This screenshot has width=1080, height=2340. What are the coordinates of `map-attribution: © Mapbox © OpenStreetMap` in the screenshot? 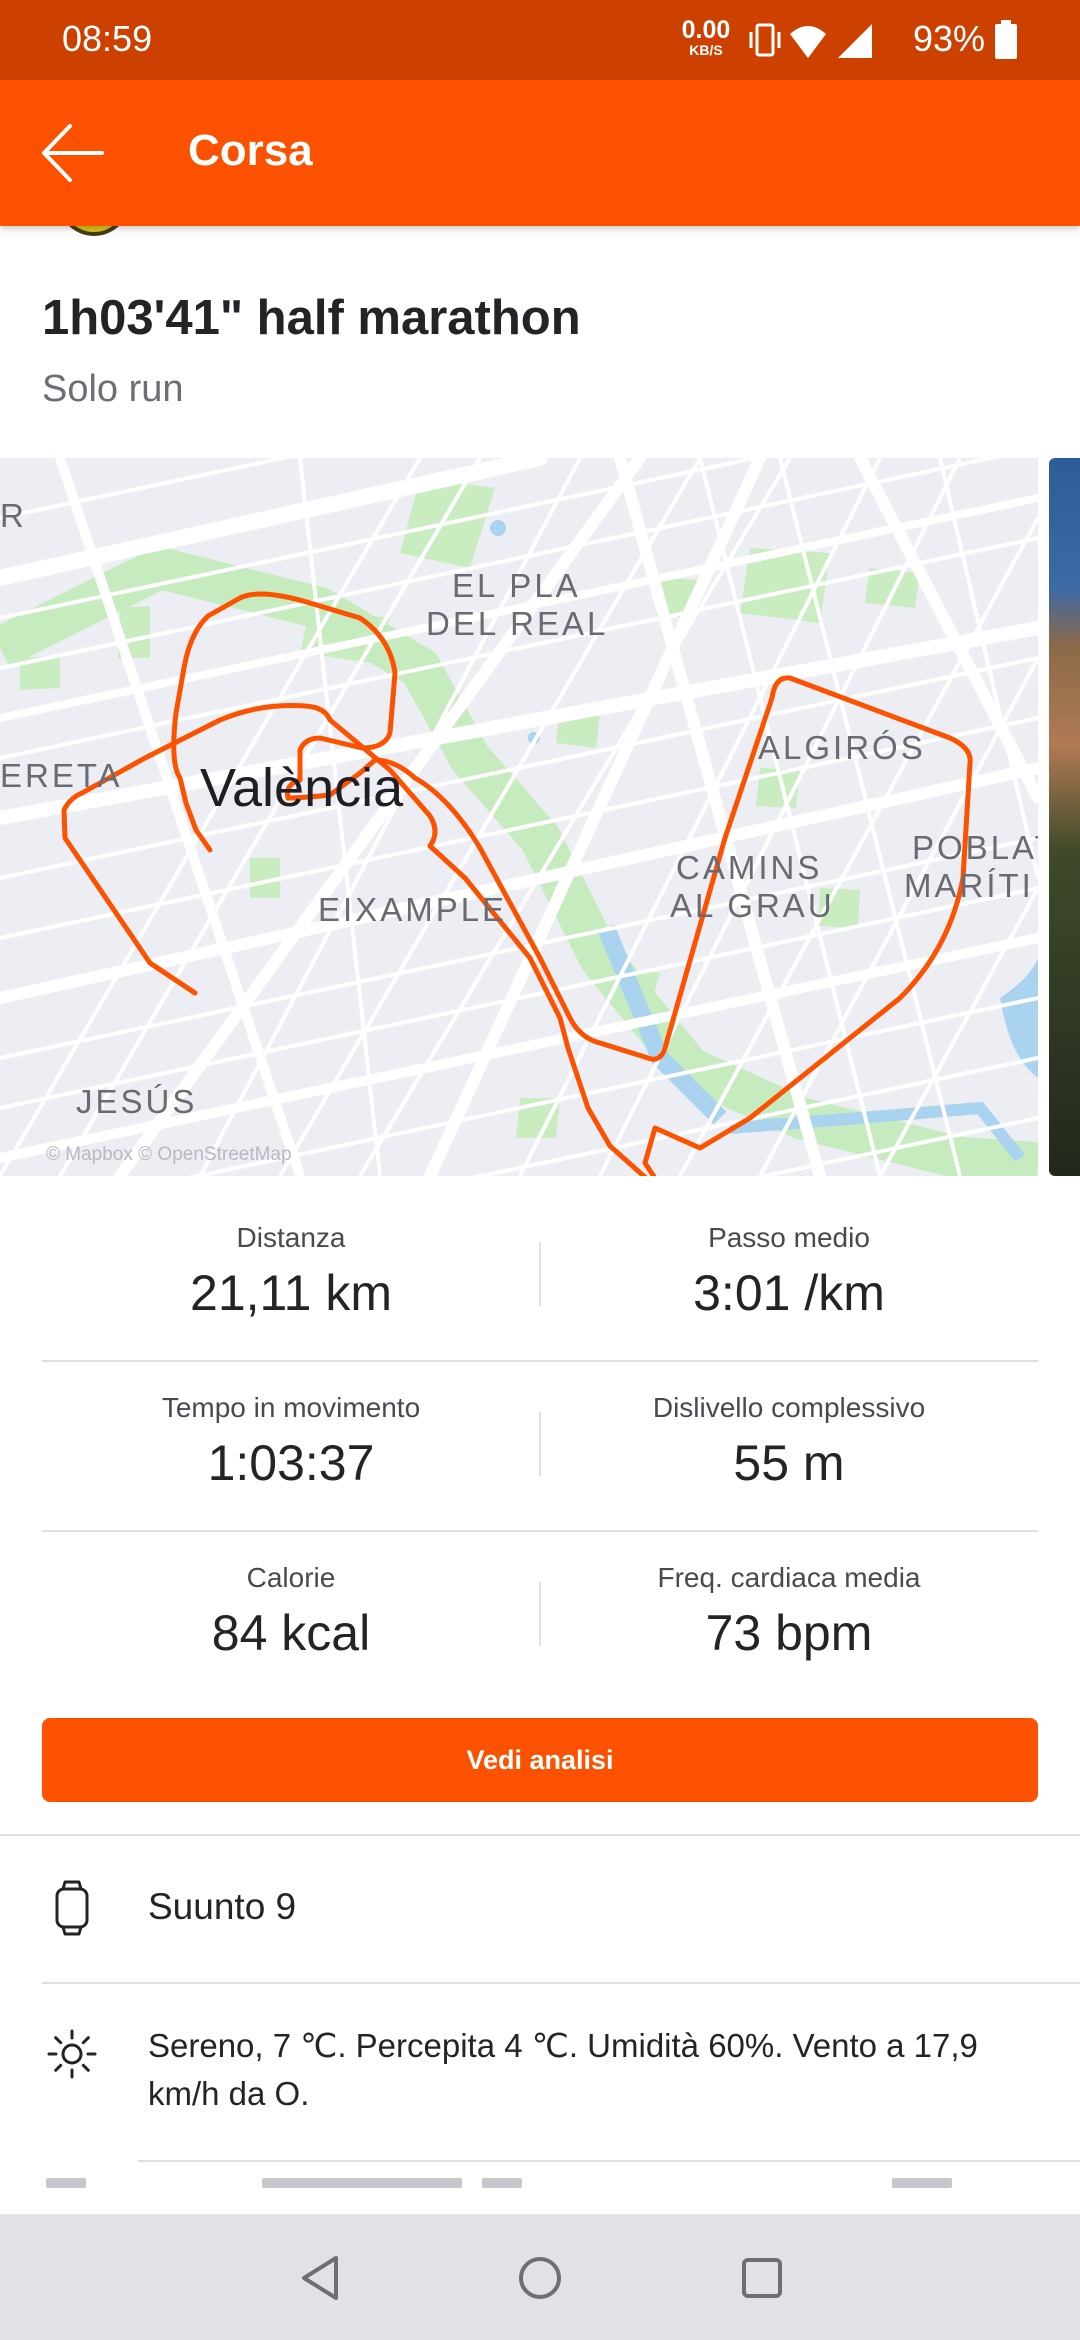 It's located at (169, 1155).